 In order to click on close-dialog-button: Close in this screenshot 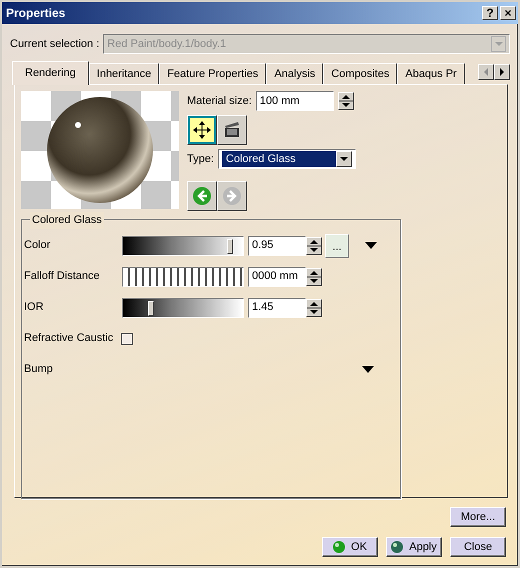, I will do `click(478, 547)`.